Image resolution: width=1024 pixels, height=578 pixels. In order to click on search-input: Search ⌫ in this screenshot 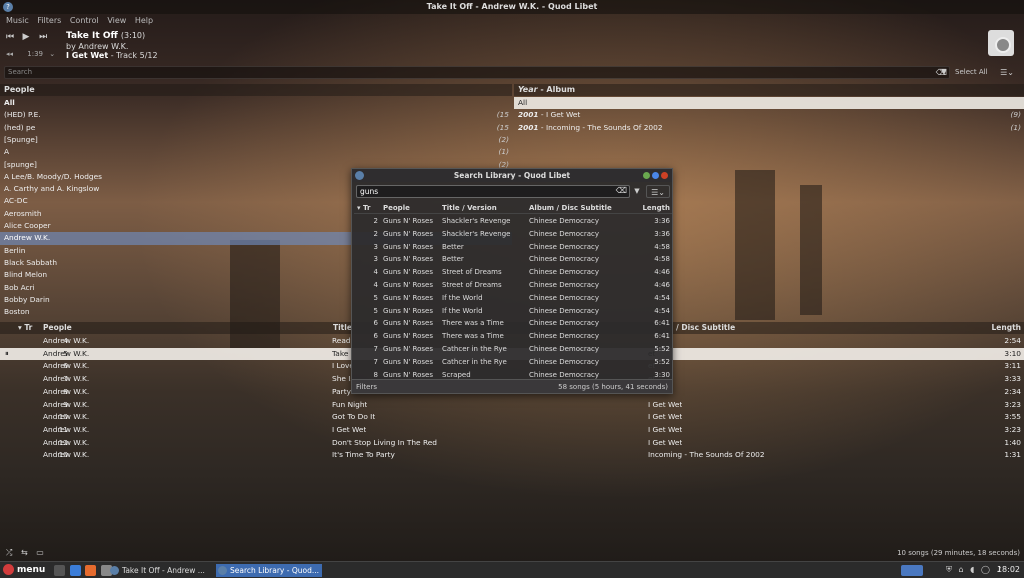, I will do `click(477, 72)`.